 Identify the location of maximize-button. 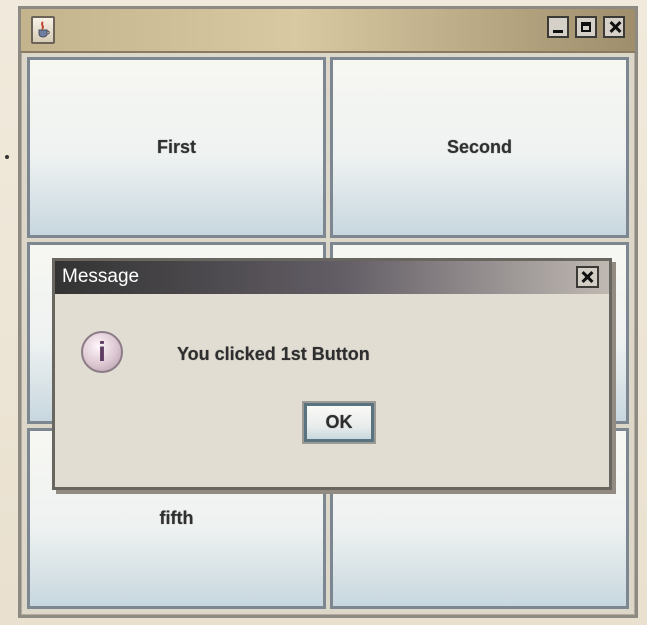
(586, 27).